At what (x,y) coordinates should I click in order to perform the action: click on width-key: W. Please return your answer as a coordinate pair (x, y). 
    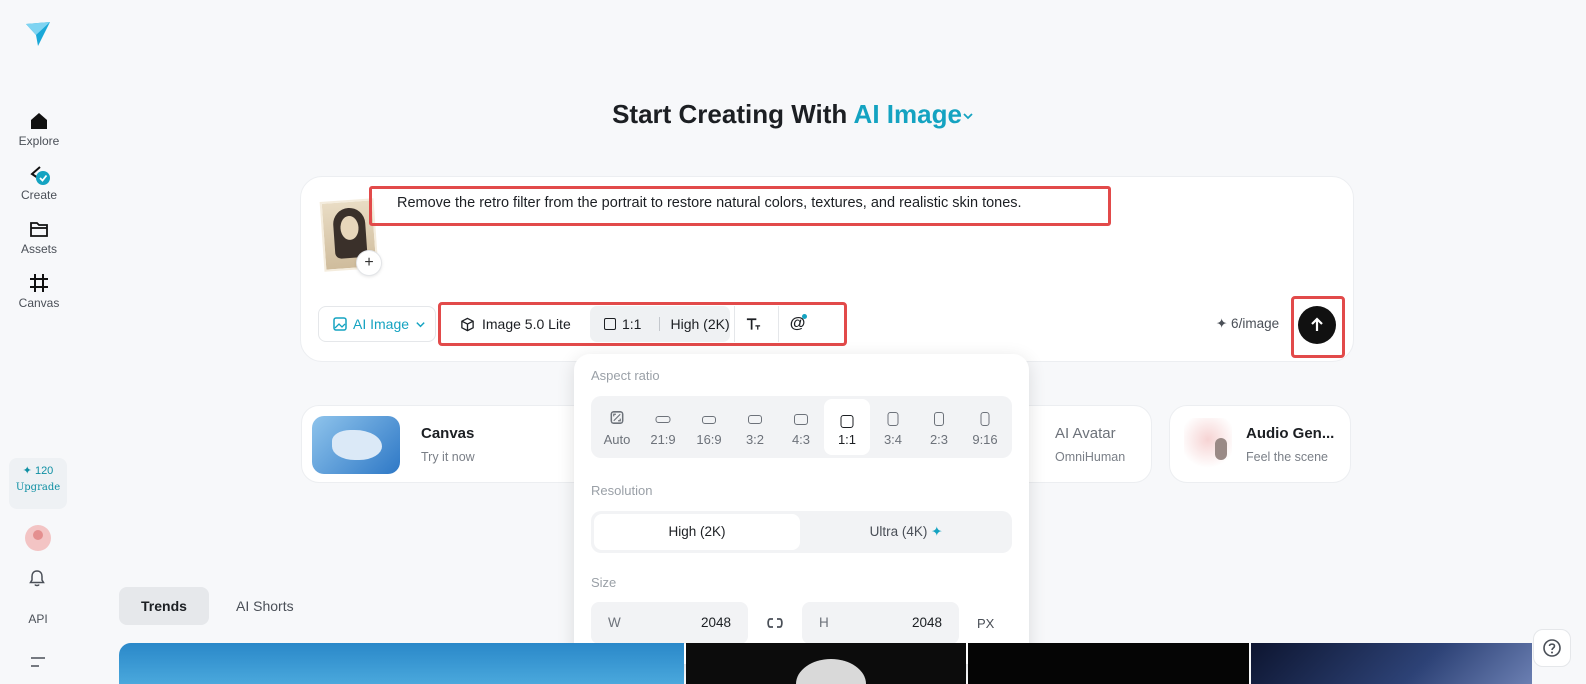
    Looking at the image, I should click on (614, 622).